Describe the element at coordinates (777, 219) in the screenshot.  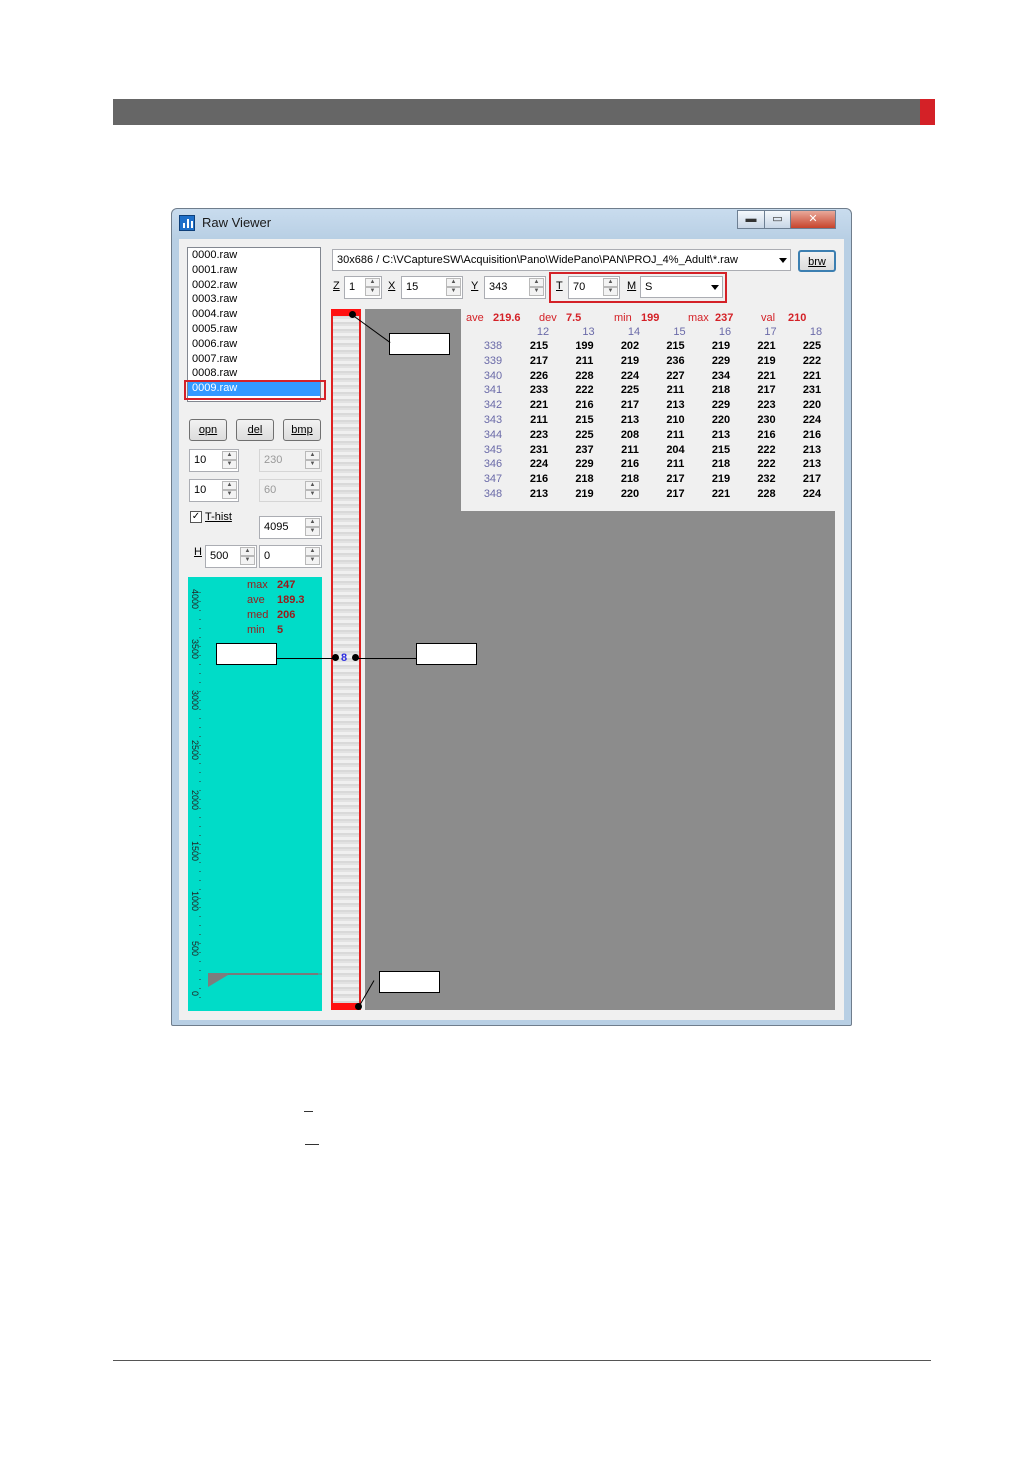
I see `maximize-button: ▭` at that location.